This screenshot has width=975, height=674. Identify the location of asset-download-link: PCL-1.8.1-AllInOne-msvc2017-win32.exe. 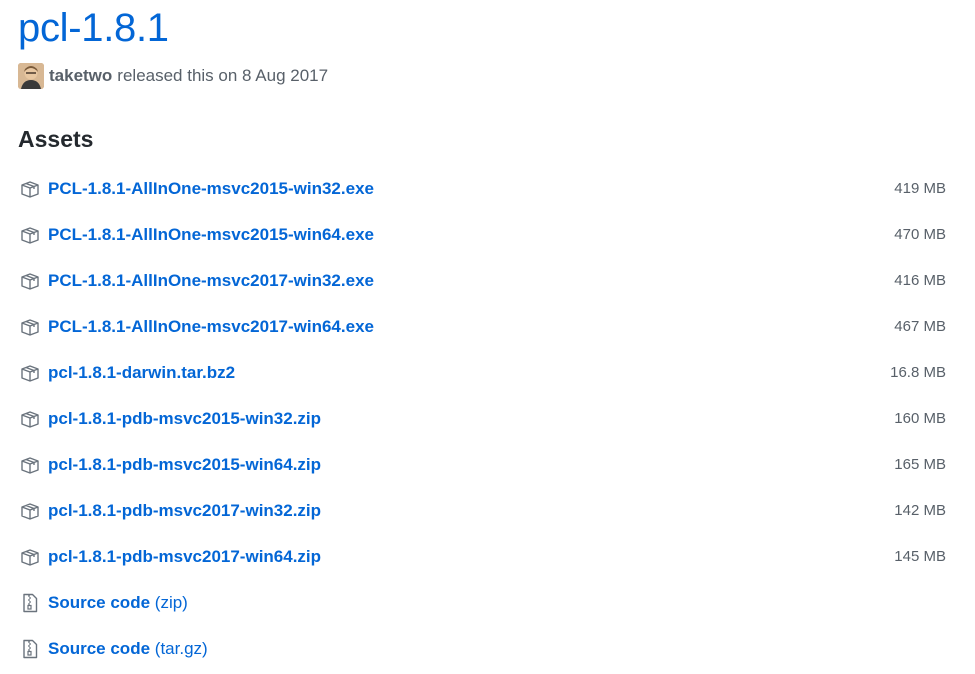
(211, 281).